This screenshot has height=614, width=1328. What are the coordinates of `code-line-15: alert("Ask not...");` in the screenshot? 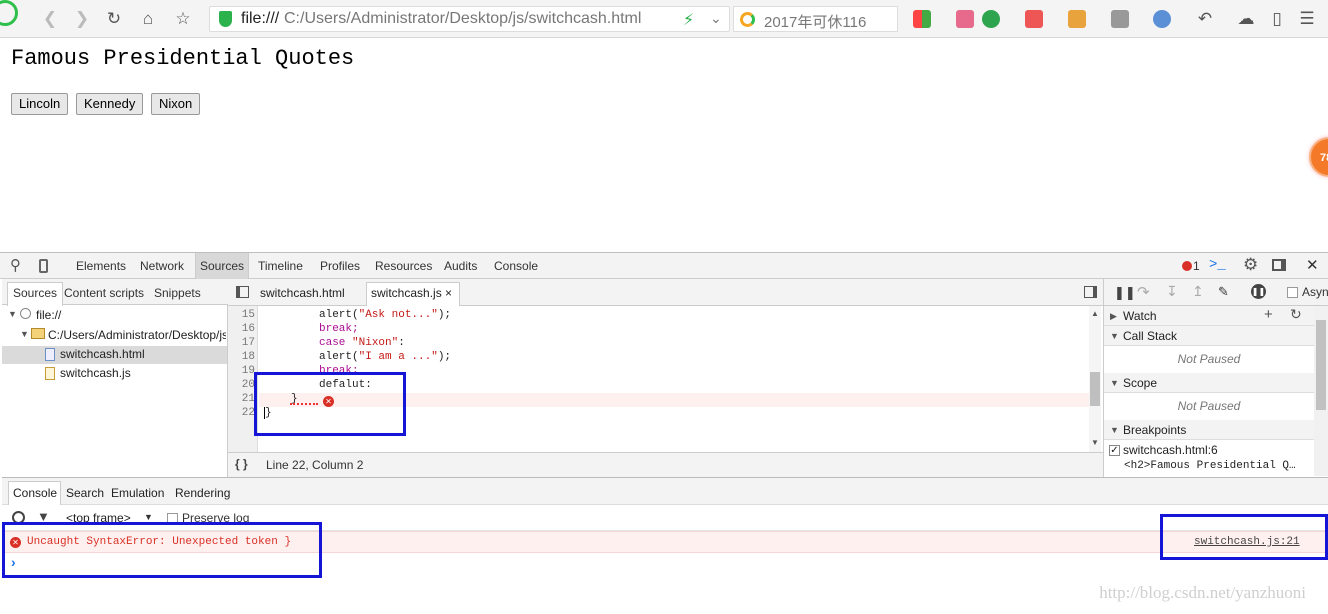 It's located at (385, 315).